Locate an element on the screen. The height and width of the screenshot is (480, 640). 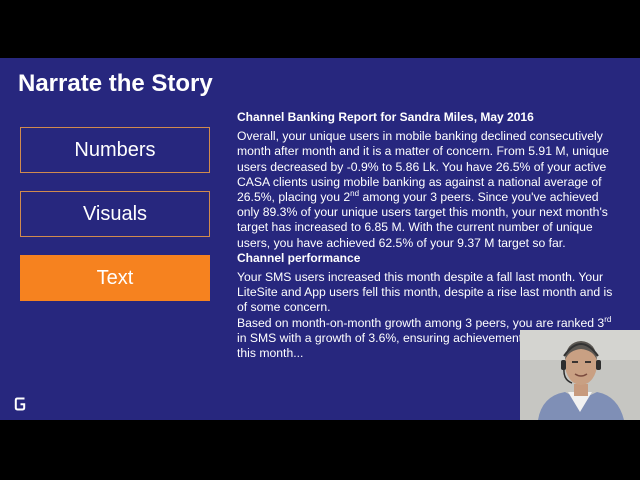
text-button: Text is located at coordinates (115, 278).